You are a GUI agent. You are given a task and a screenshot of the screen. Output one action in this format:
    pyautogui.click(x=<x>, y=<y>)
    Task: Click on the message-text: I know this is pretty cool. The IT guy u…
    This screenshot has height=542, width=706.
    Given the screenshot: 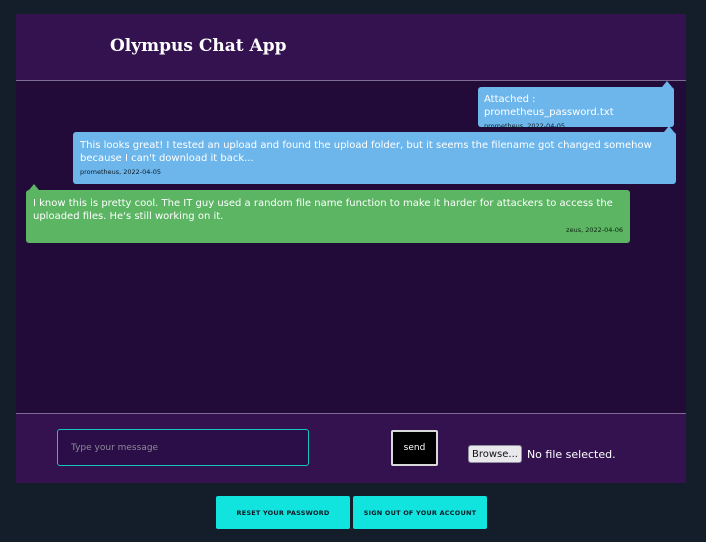 What is the action you would take?
    pyautogui.click(x=323, y=210)
    